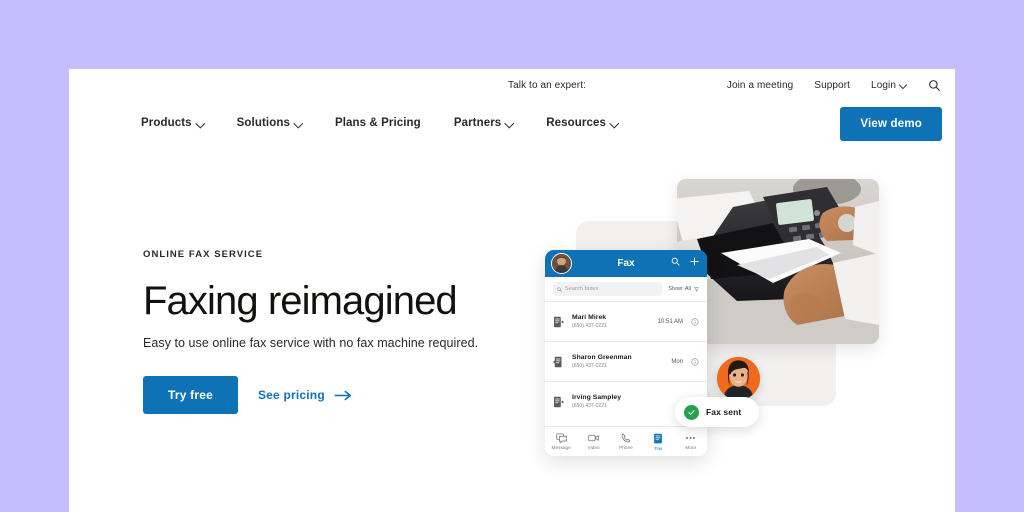 The height and width of the screenshot is (512, 1024). I want to click on app-header-actions, so click(685, 261).